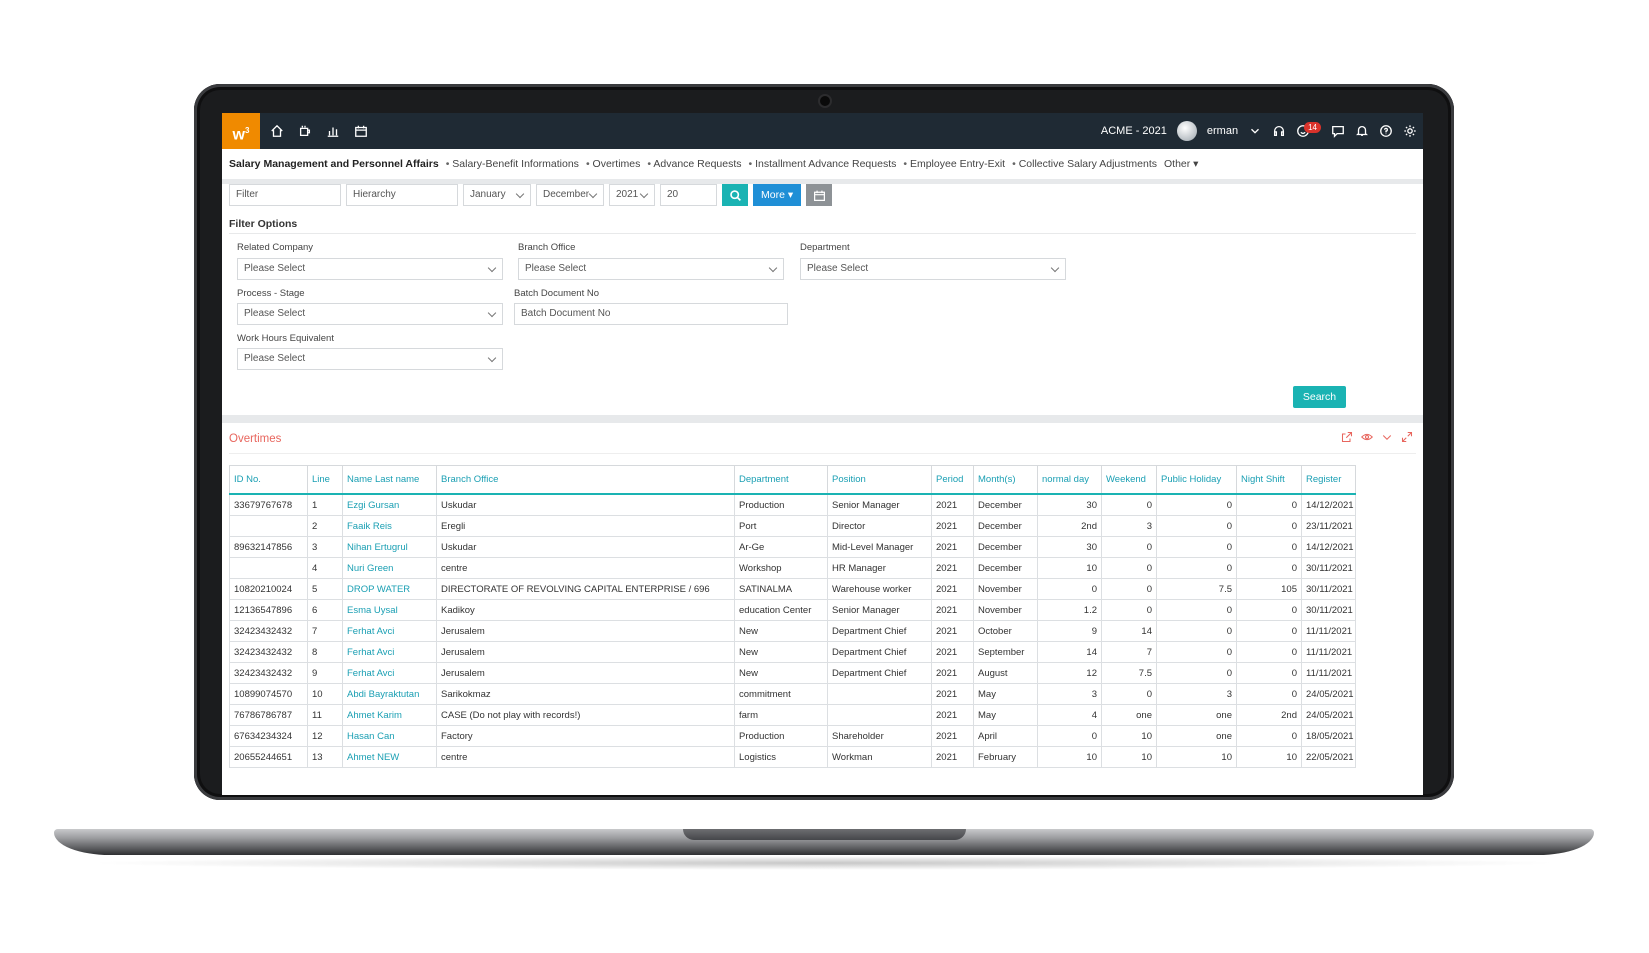 The width and height of the screenshot is (1649, 953). I want to click on filter-input: Filter, so click(285, 195).